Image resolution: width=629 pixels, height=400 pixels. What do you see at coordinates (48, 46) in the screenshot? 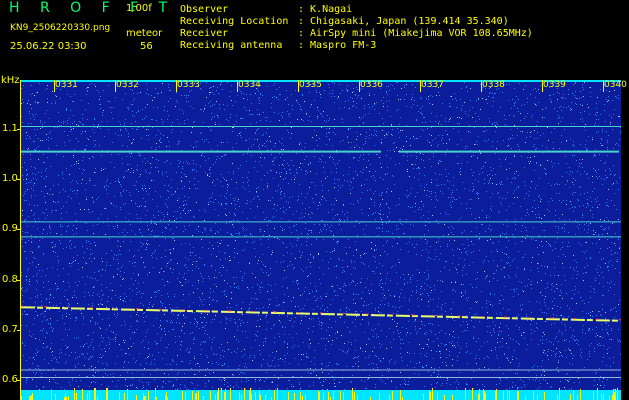
I see `timestamp-label: 25.06.22 03:30` at bounding box center [48, 46].